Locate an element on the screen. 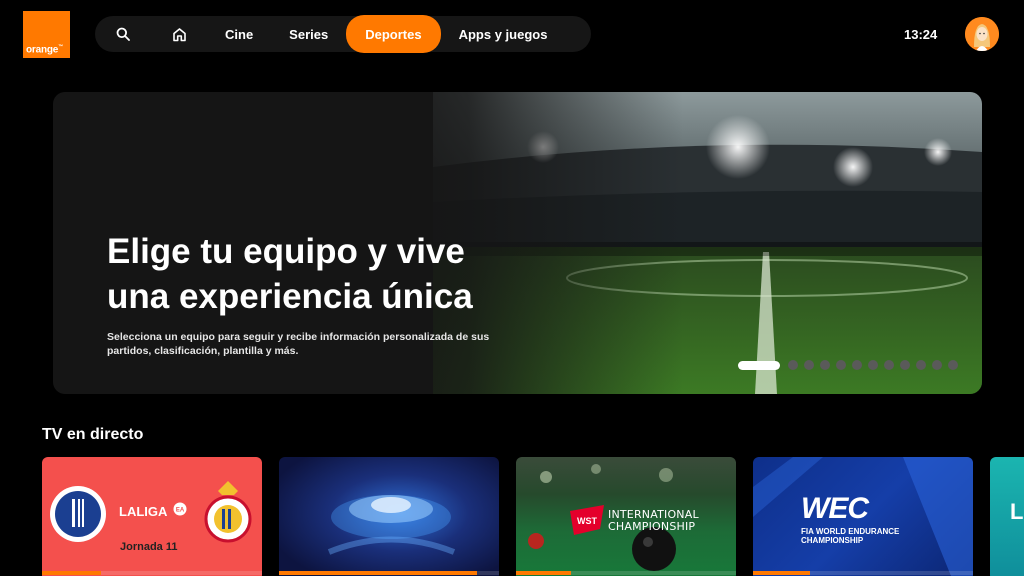 This screenshot has width=1024, height=576. nav-home is located at coordinates (179, 34).